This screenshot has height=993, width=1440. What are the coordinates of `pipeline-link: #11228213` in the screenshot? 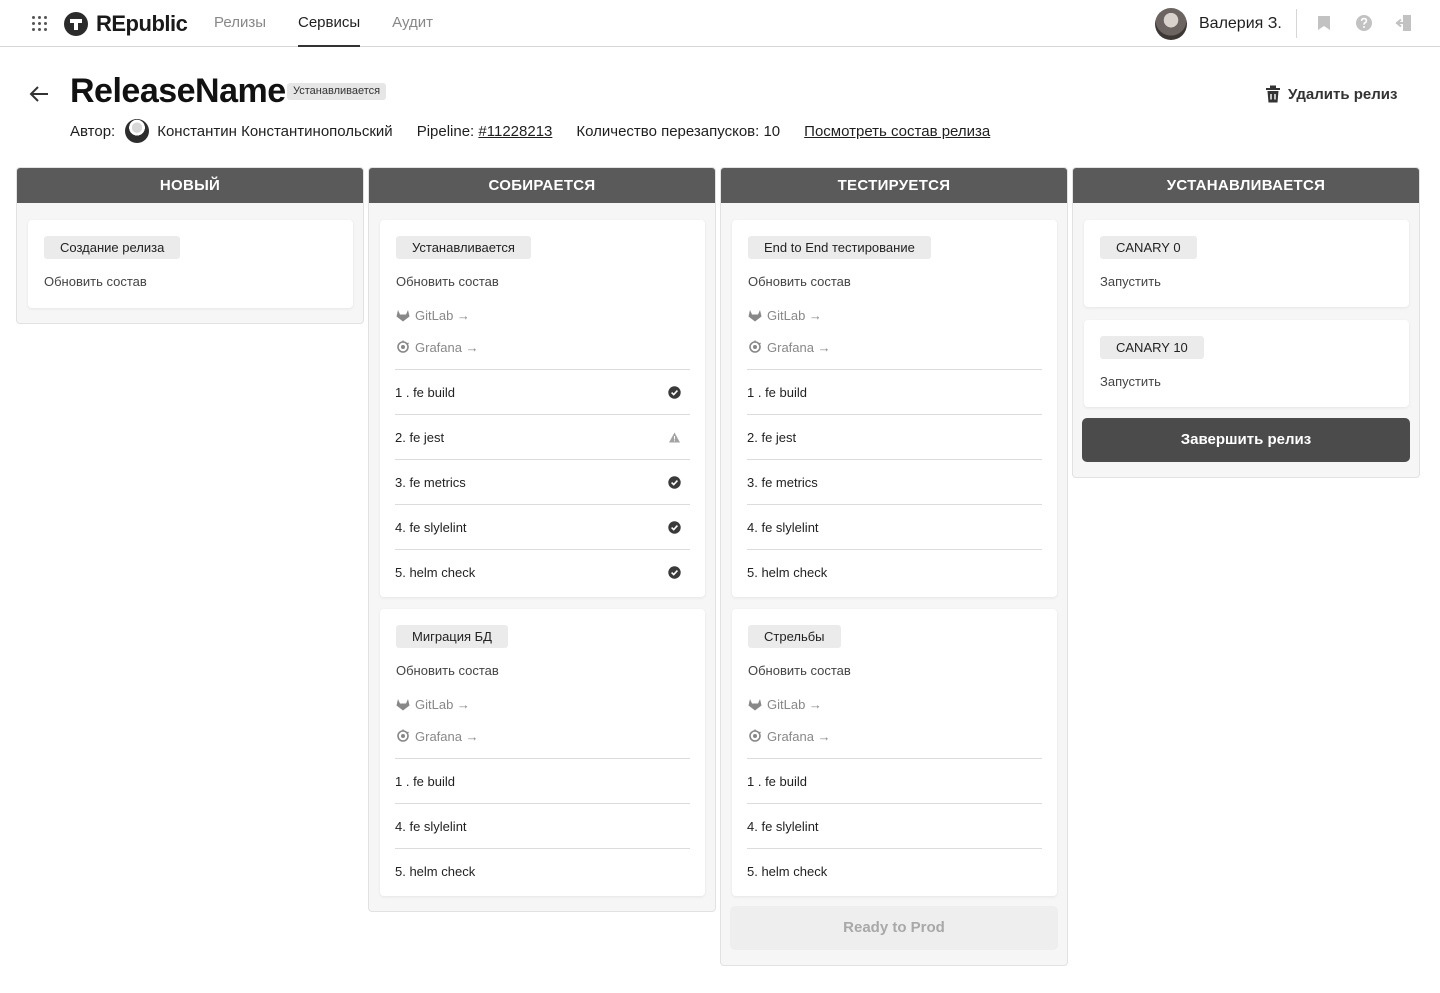 It's located at (515, 131).